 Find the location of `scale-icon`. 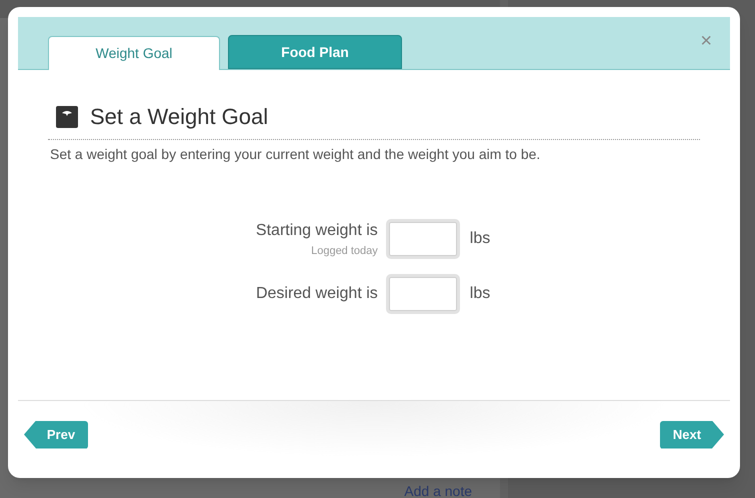

scale-icon is located at coordinates (67, 117).